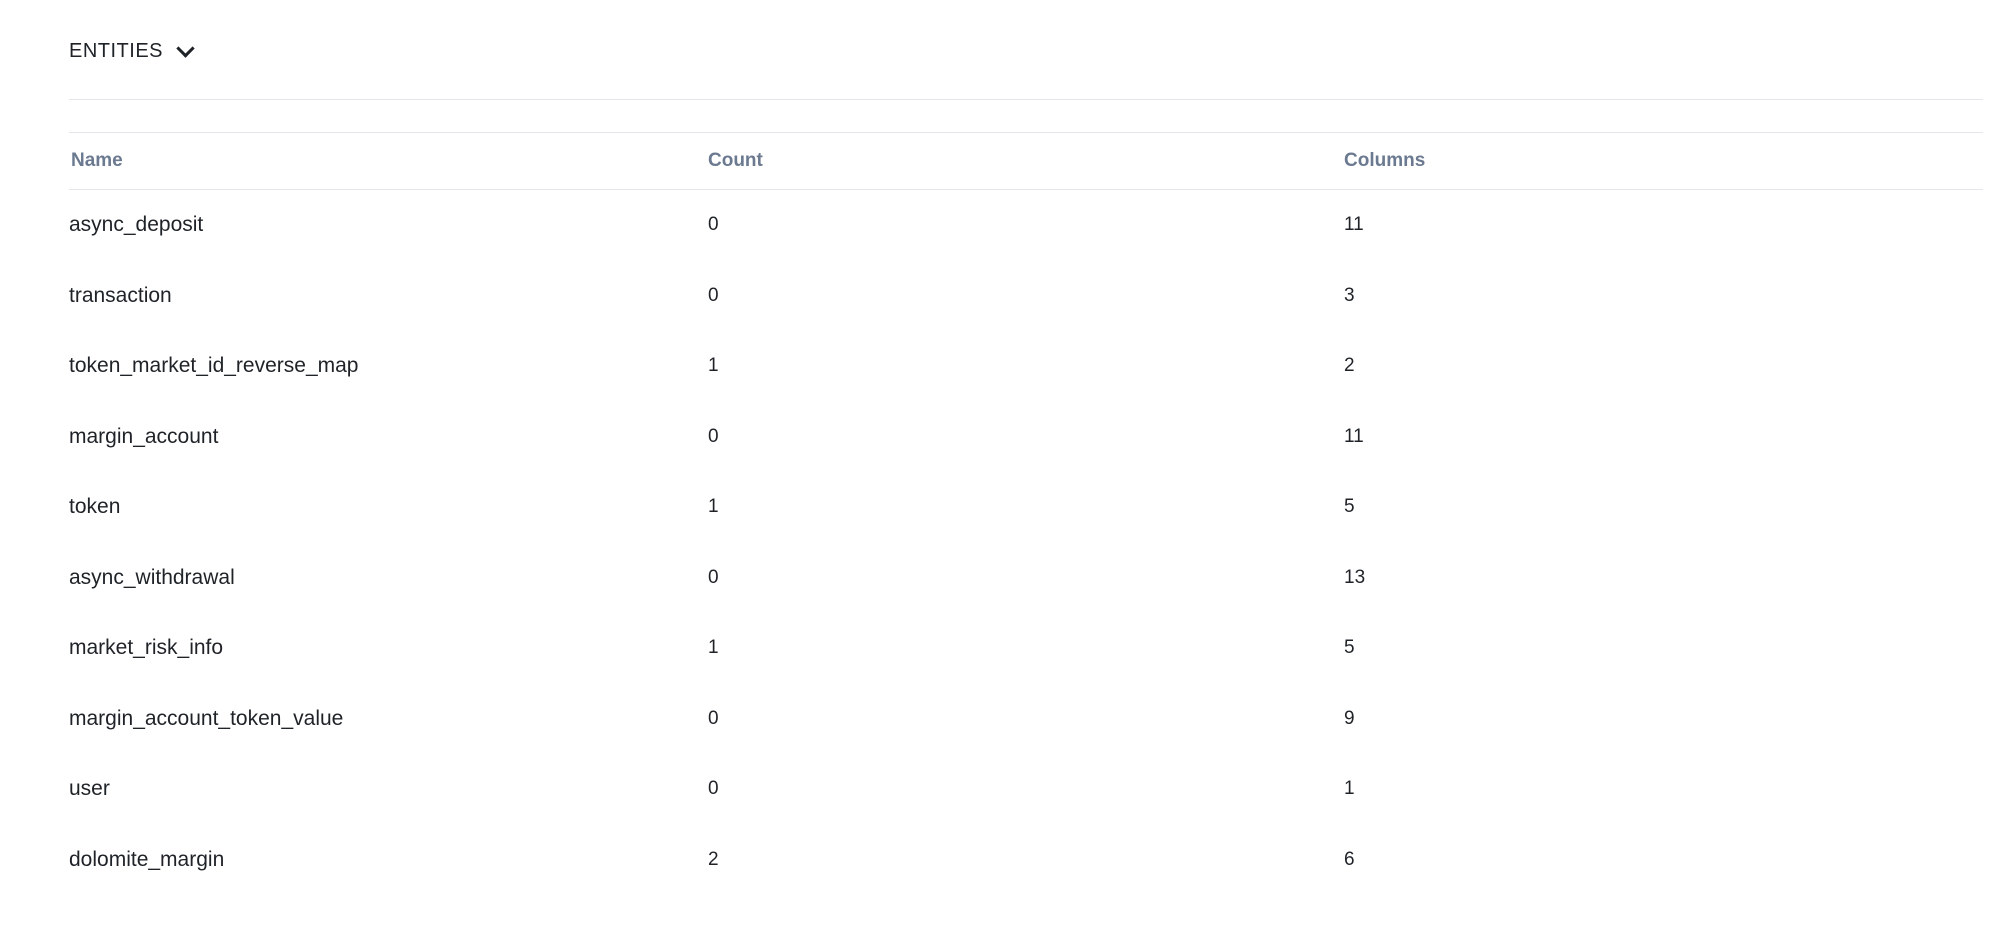  I want to click on entity-columns: 13, so click(1355, 577).